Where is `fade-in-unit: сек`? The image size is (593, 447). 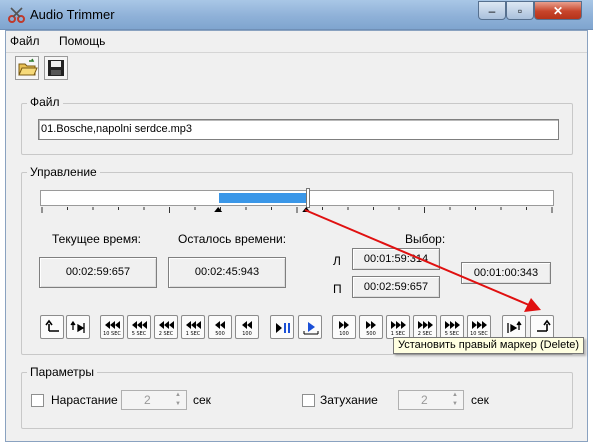 fade-in-unit: сек is located at coordinates (202, 400).